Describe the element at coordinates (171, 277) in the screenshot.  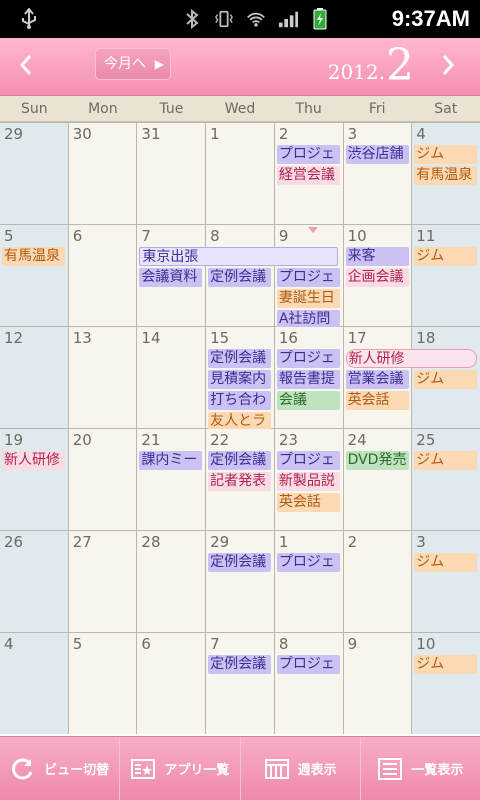
I see `event-item: 会議資料` at that location.